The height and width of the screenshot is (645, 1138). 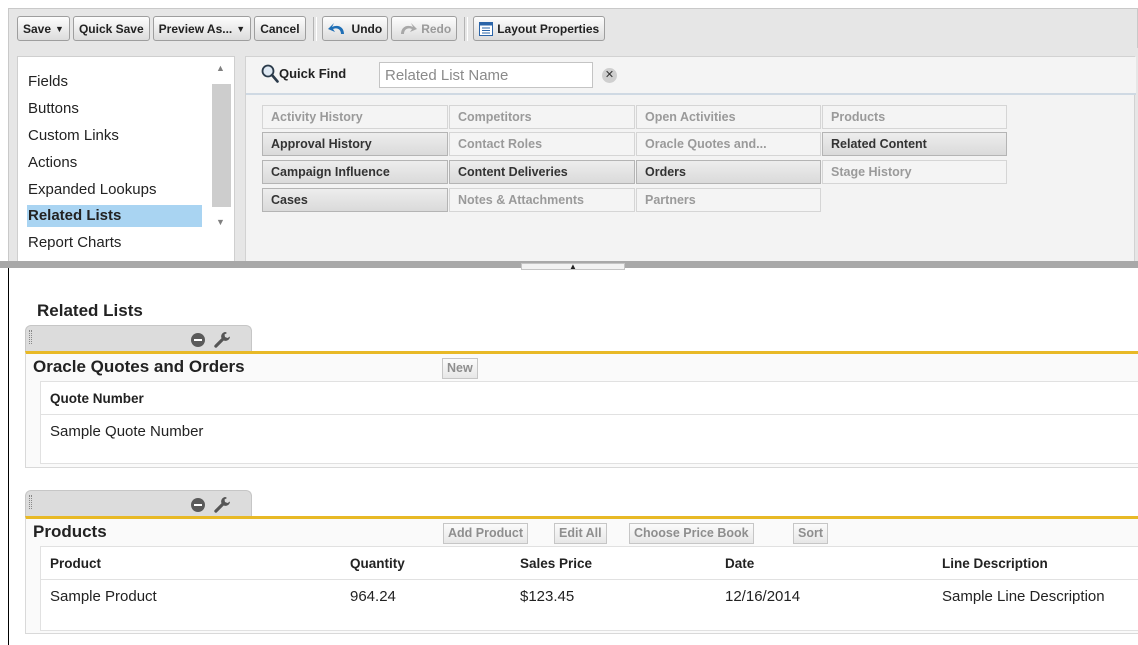 I want to click on palette-item-campaign-influence: Campaign Influence, so click(x=355, y=172).